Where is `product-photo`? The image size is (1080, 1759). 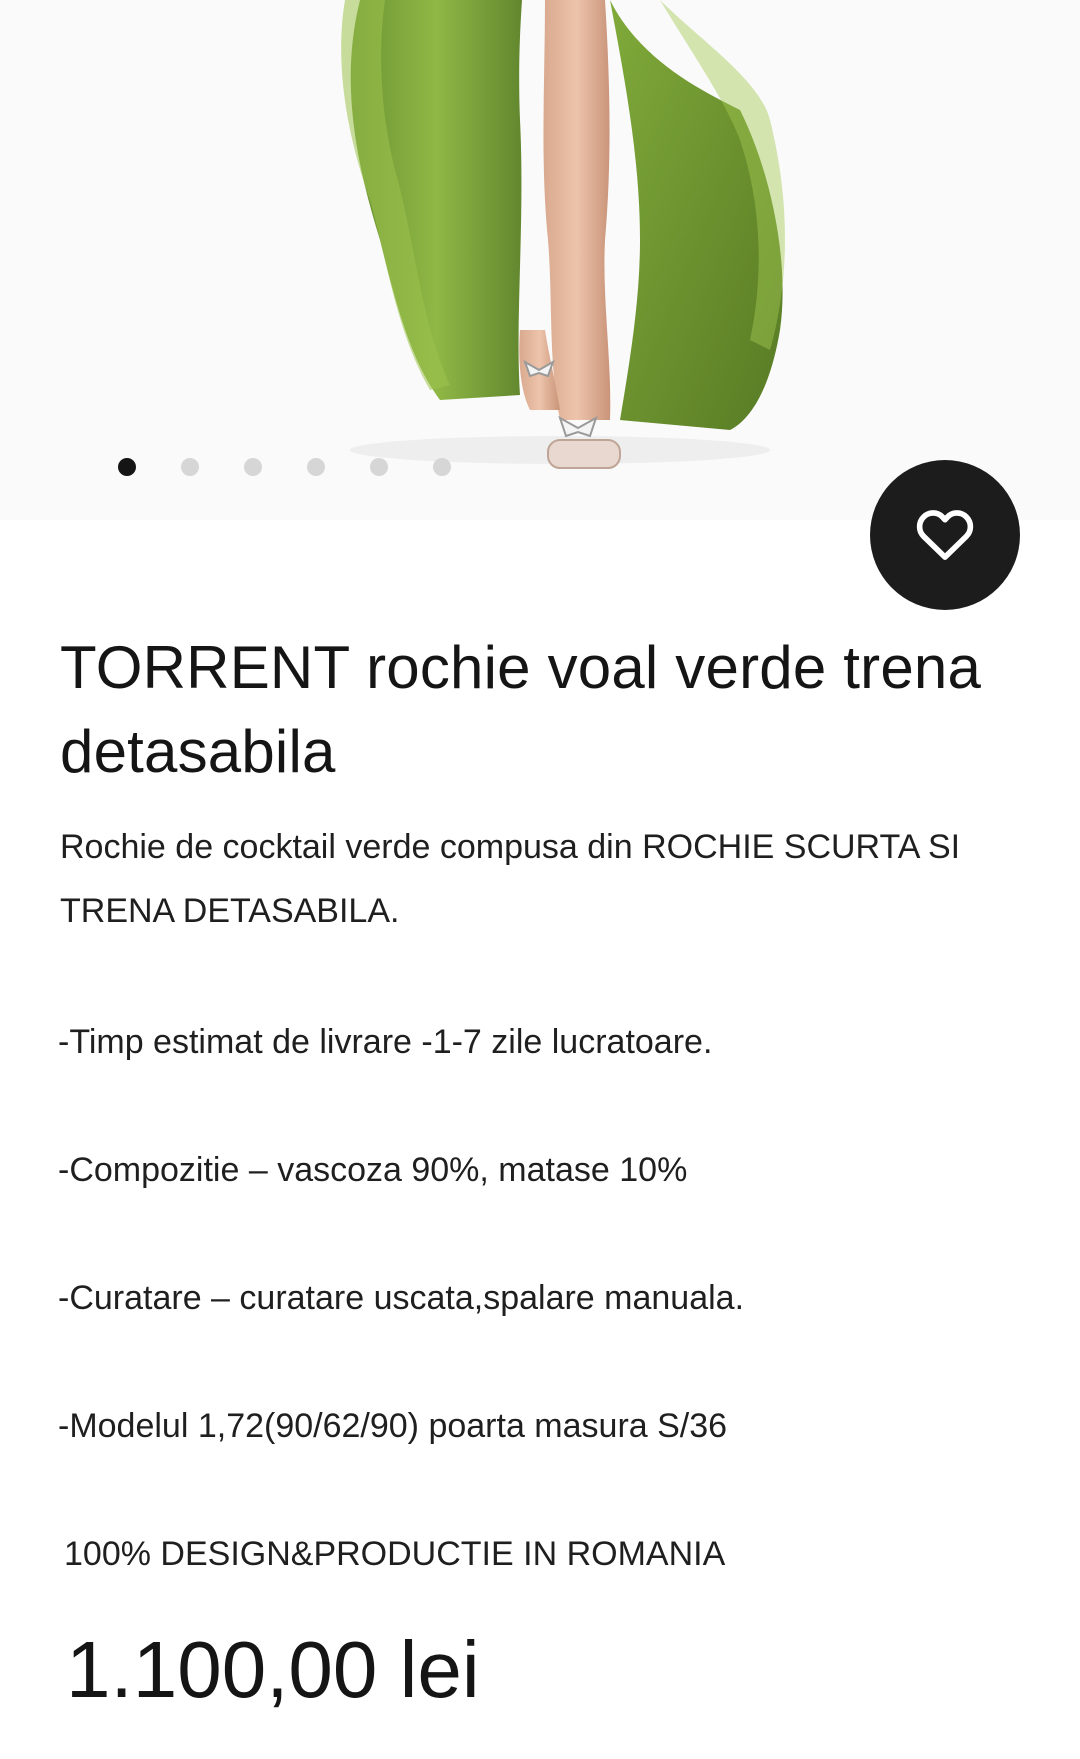
product-photo is located at coordinates (563, 234).